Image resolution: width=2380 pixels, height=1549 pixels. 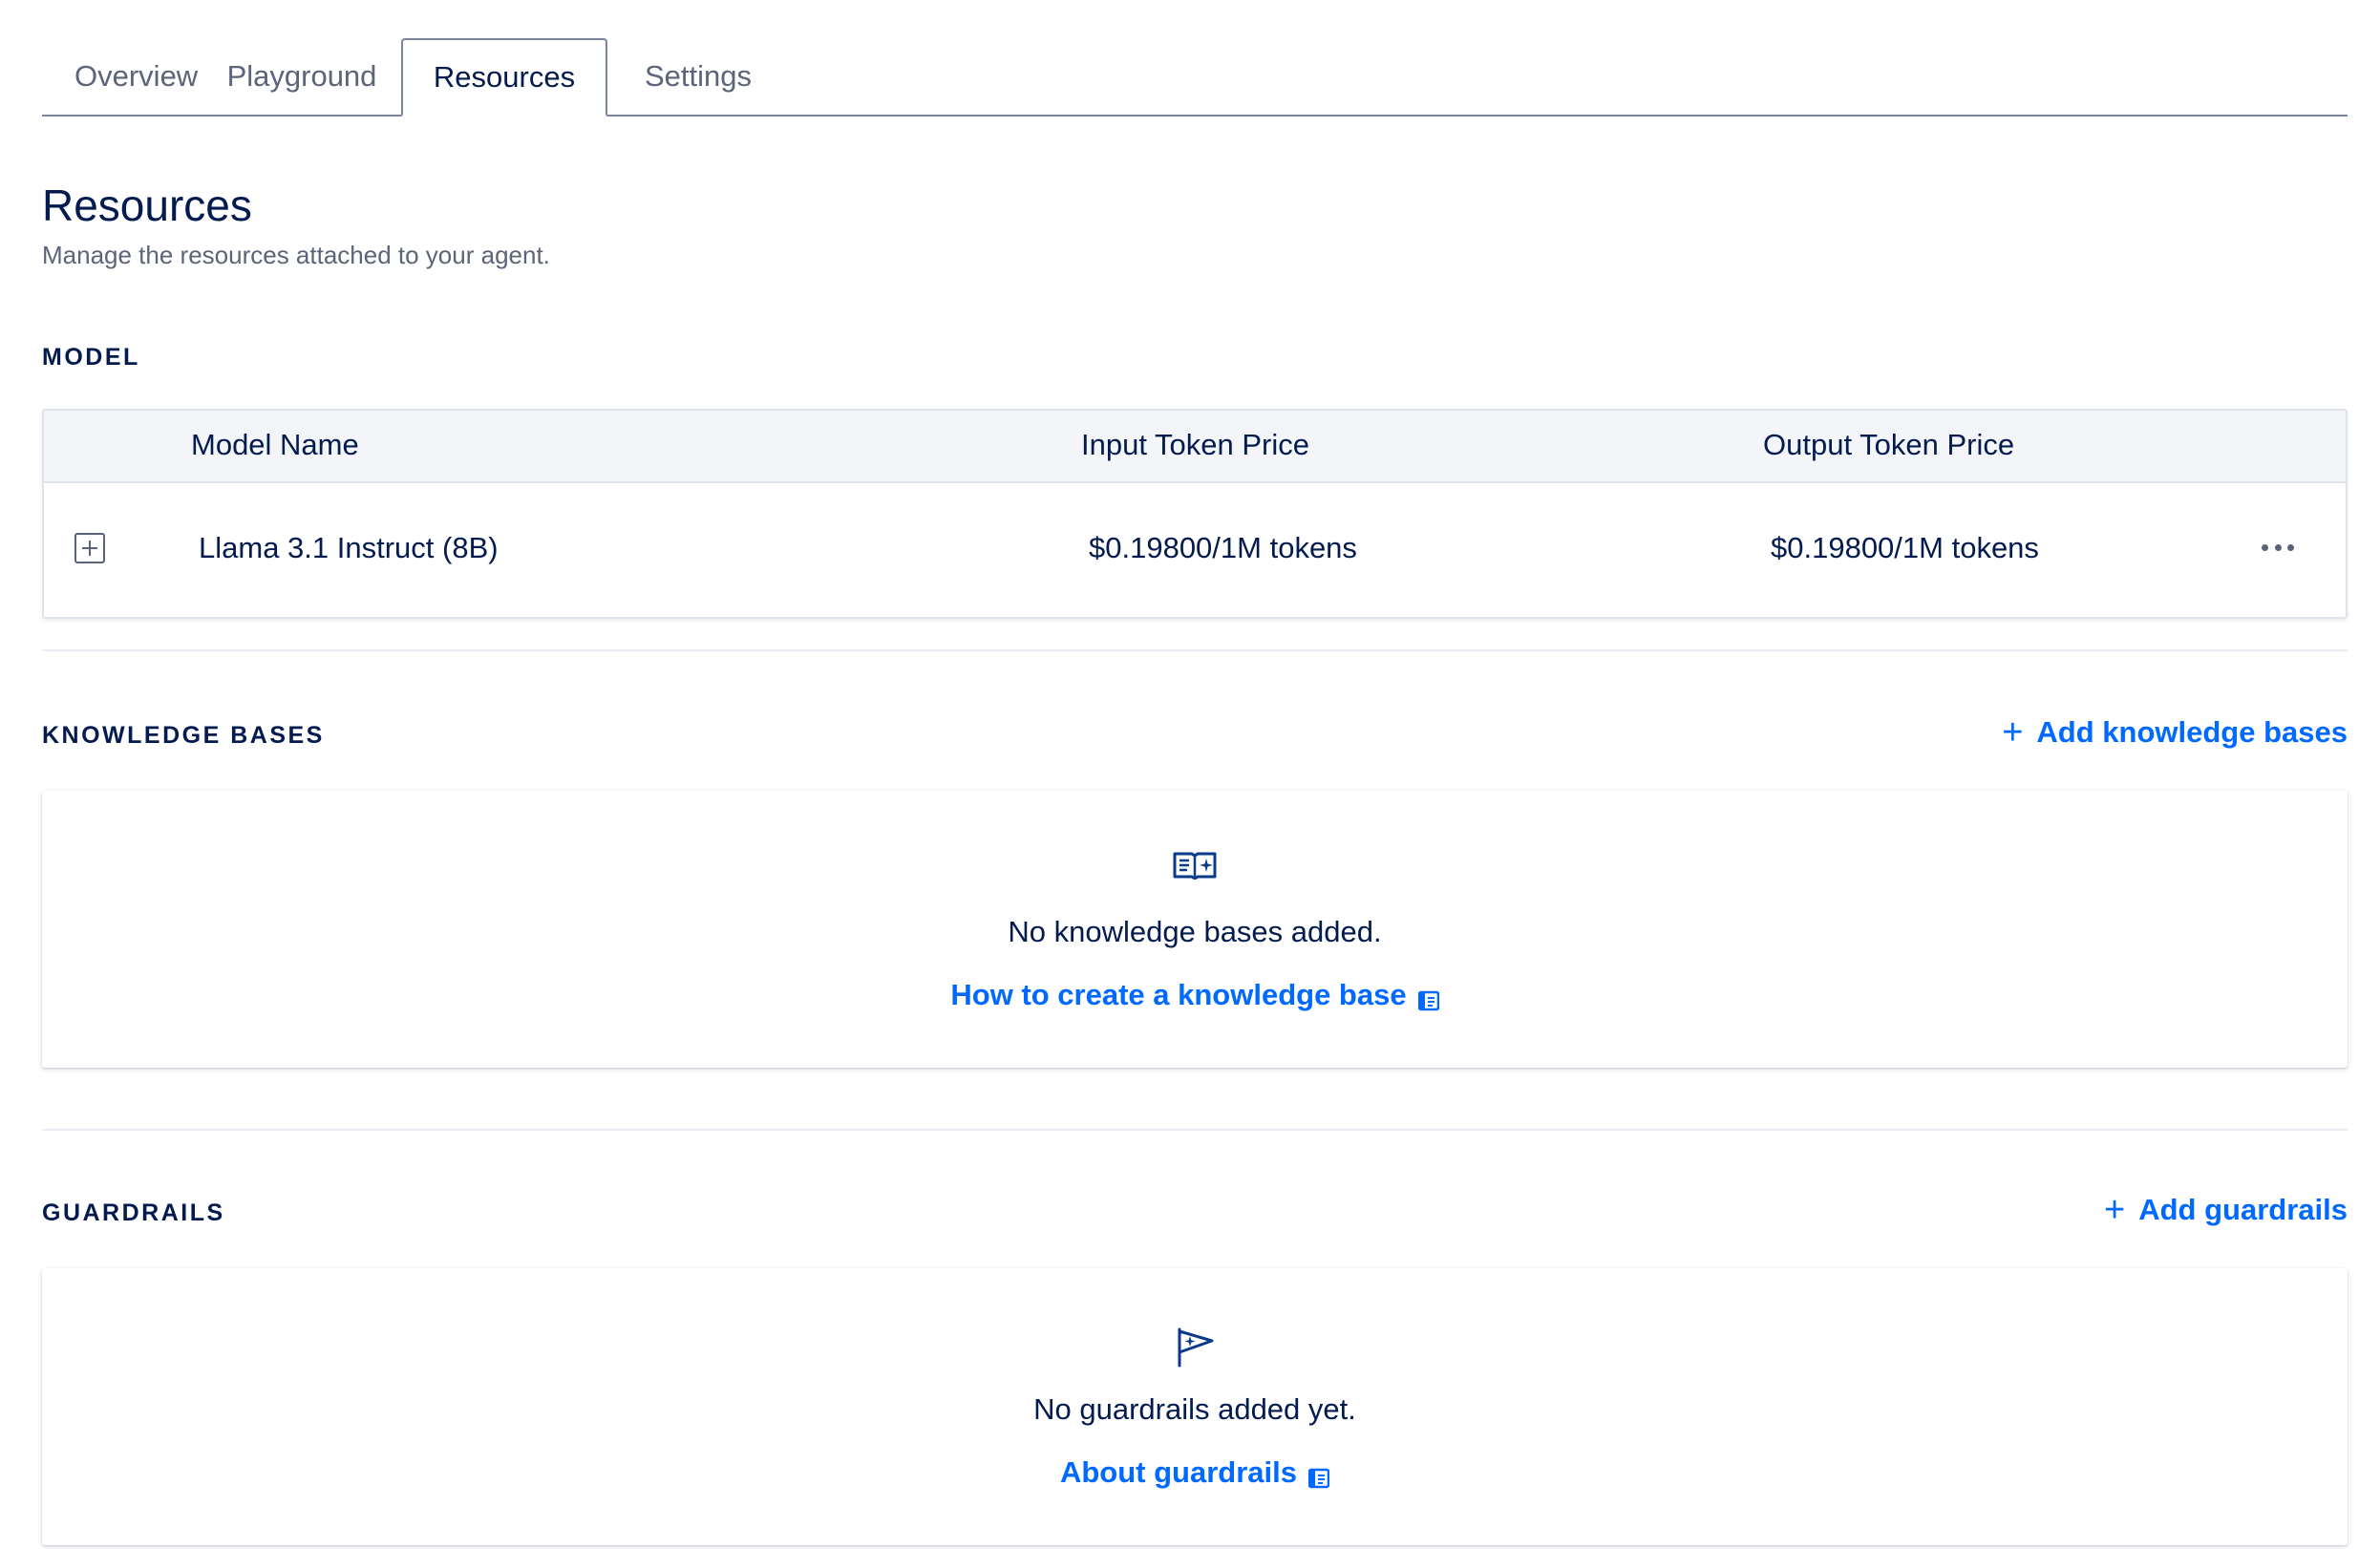 I want to click on knowledge-base-doc-link-container: How to create a knowledge base, so click(x=1195, y=995).